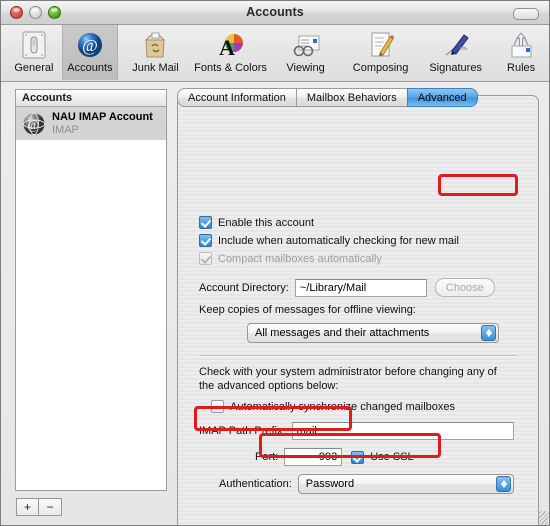 This screenshot has width=550, height=526. What do you see at coordinates (155, 45) in the screenshot?
I see `junk-mail-icon` at bounding box center [155, 45].